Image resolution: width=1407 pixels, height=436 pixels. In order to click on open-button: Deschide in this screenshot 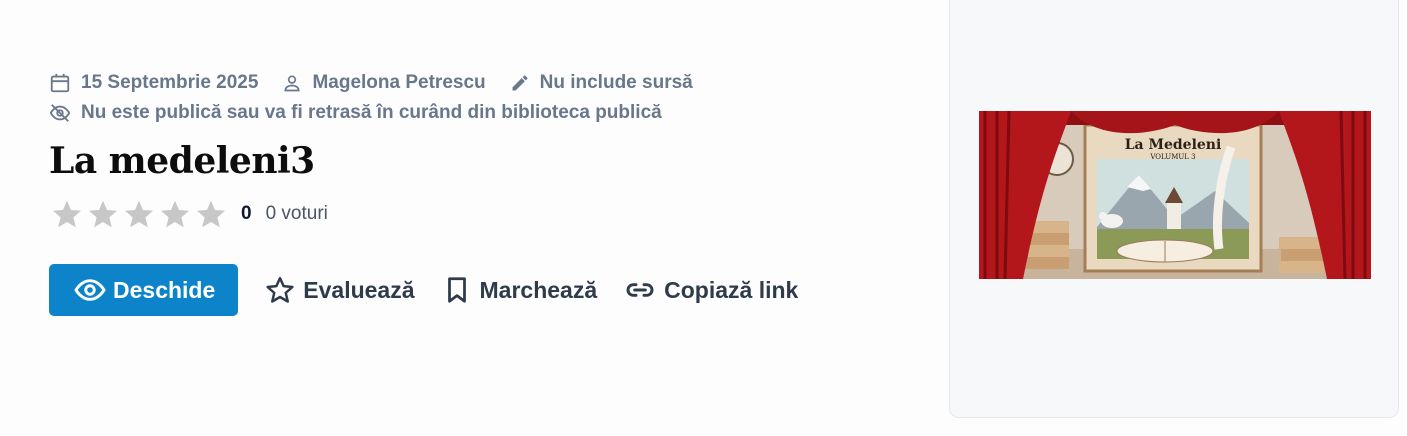, I will do `click(144, 290)`.